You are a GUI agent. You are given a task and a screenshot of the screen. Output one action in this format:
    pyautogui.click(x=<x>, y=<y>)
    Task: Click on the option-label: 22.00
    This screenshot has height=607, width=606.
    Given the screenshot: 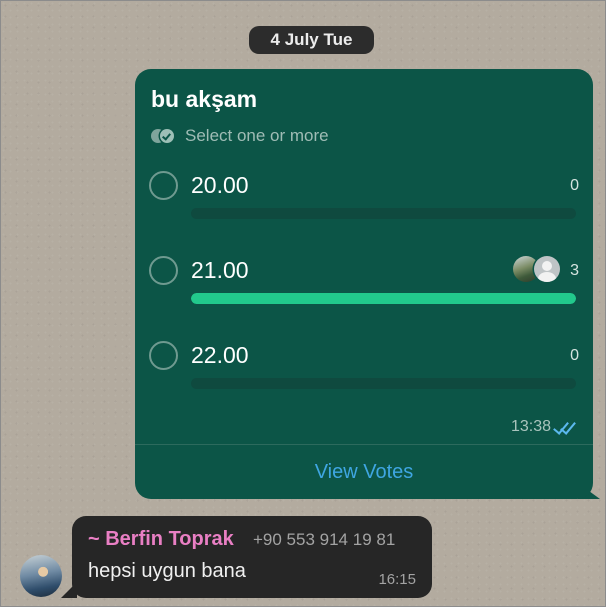 What is the action you would take?
    pyautogui.click(x=220, y=355)
    